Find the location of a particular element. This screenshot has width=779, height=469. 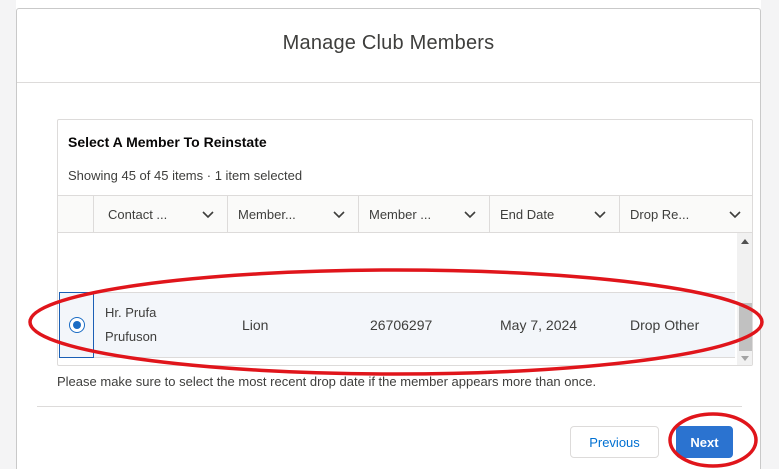

table-status: Showing 45 of 45 items · 1 item selected is located at coordinates (185, 175).